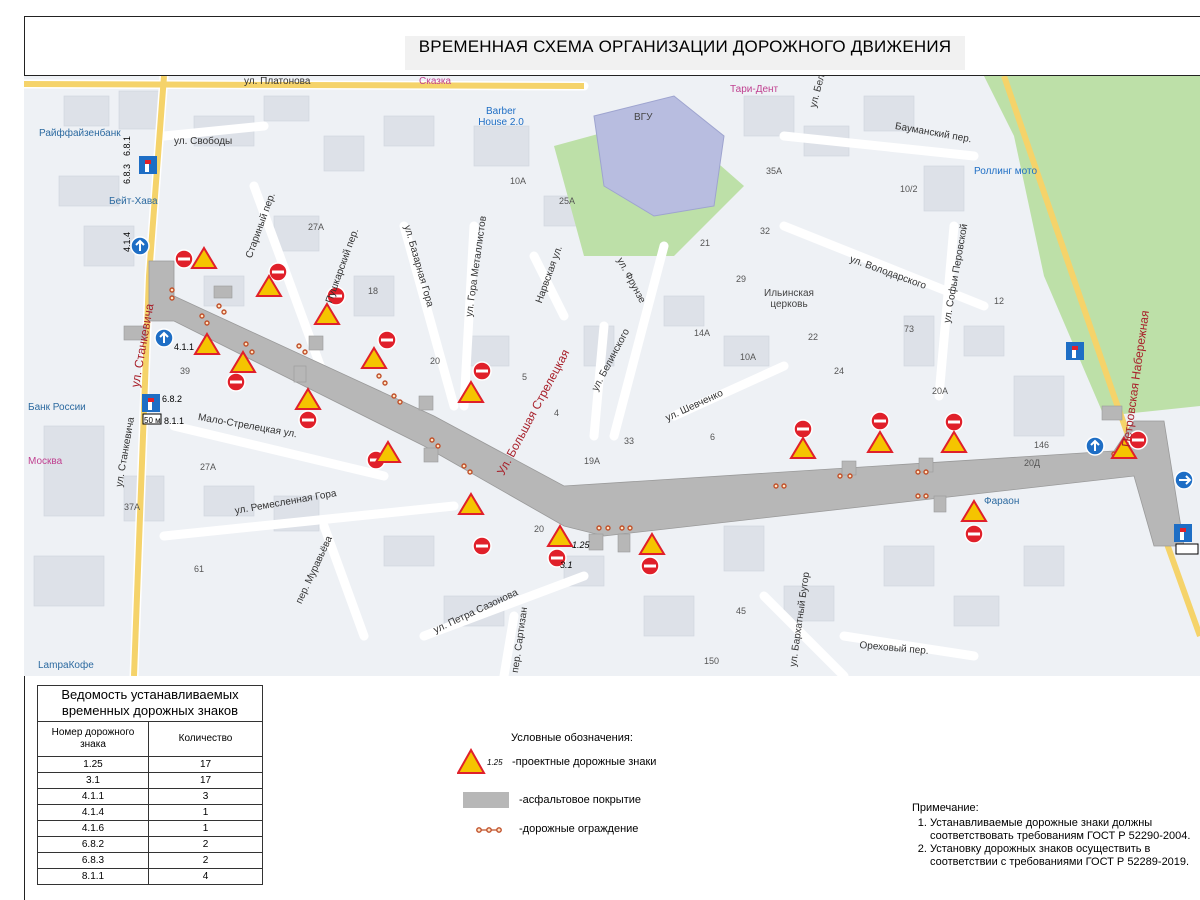 This screenshot has width=1200, height=900. What do you see at coordinates (133, 201) in the screenshot?
I see `poi-beit-hava: Бейт-Хава` at bounding box center [133, 201].